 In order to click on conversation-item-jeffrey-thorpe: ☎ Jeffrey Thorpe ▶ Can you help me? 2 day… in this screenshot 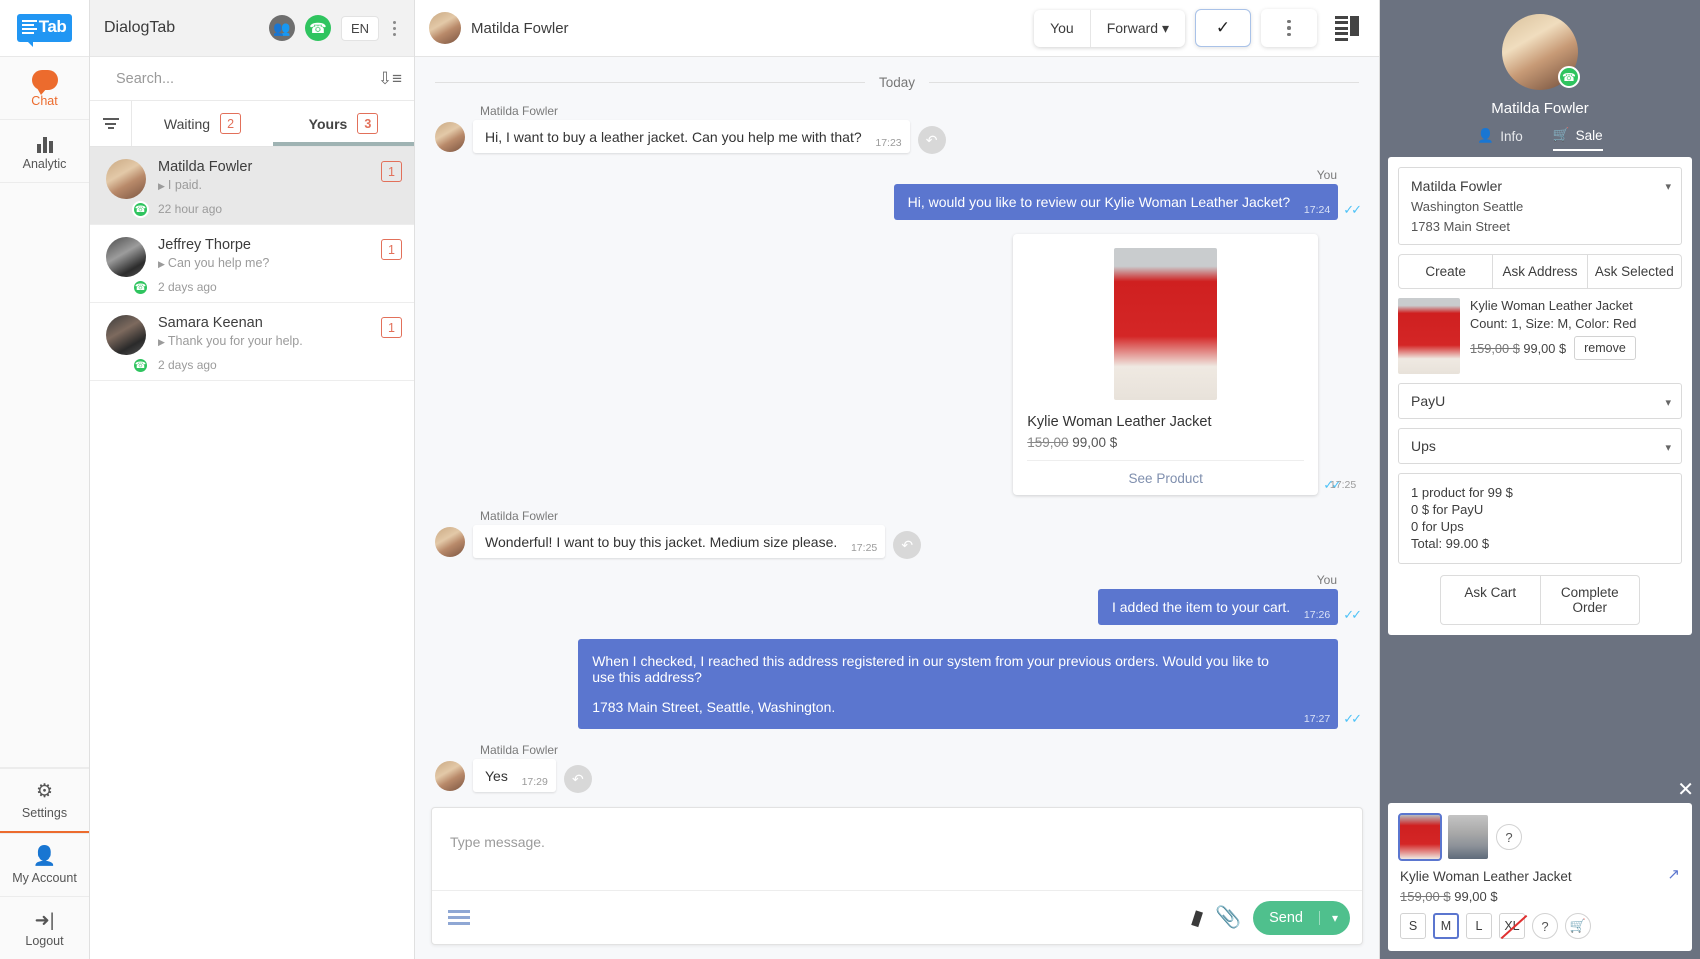, I will do `click(252, 264)`.